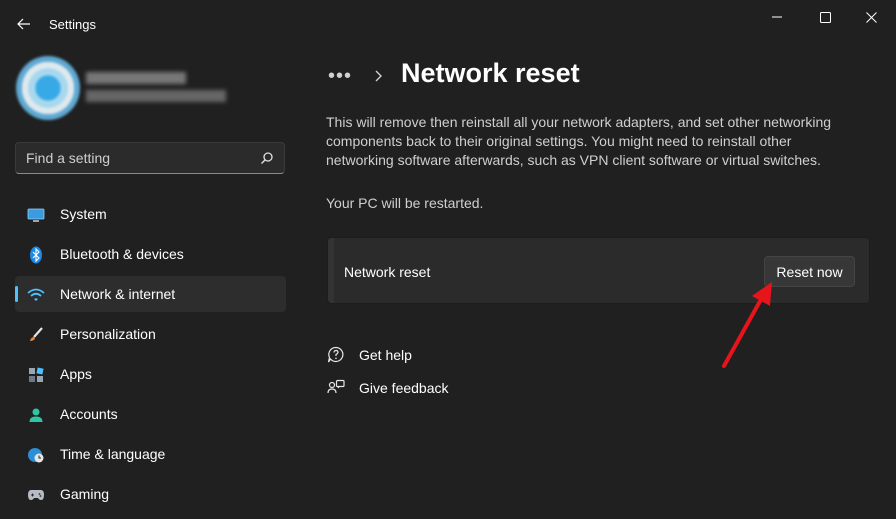 The image size is (896, 519). What do you see at coordinates (150, 414) in the screenshot?
I see `sidebar-item-accounts: Accounts` at bounding box center [150, 414].